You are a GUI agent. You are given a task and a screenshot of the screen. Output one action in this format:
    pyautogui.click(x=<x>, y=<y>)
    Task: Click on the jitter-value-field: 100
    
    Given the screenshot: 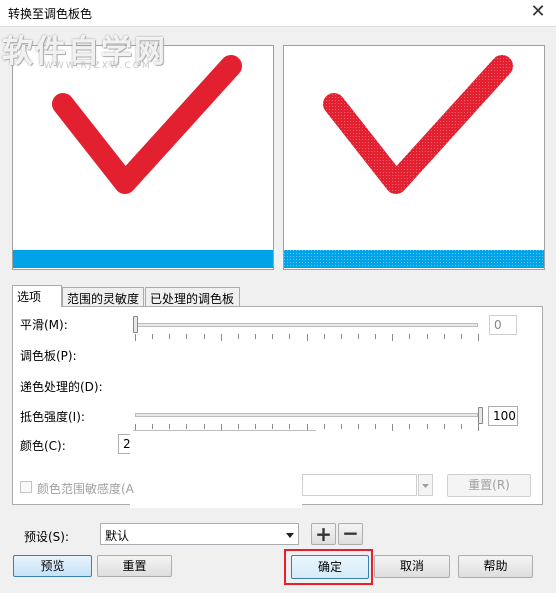 What is the action you would take?
    pyautogui.click(x=503, y=416)
    